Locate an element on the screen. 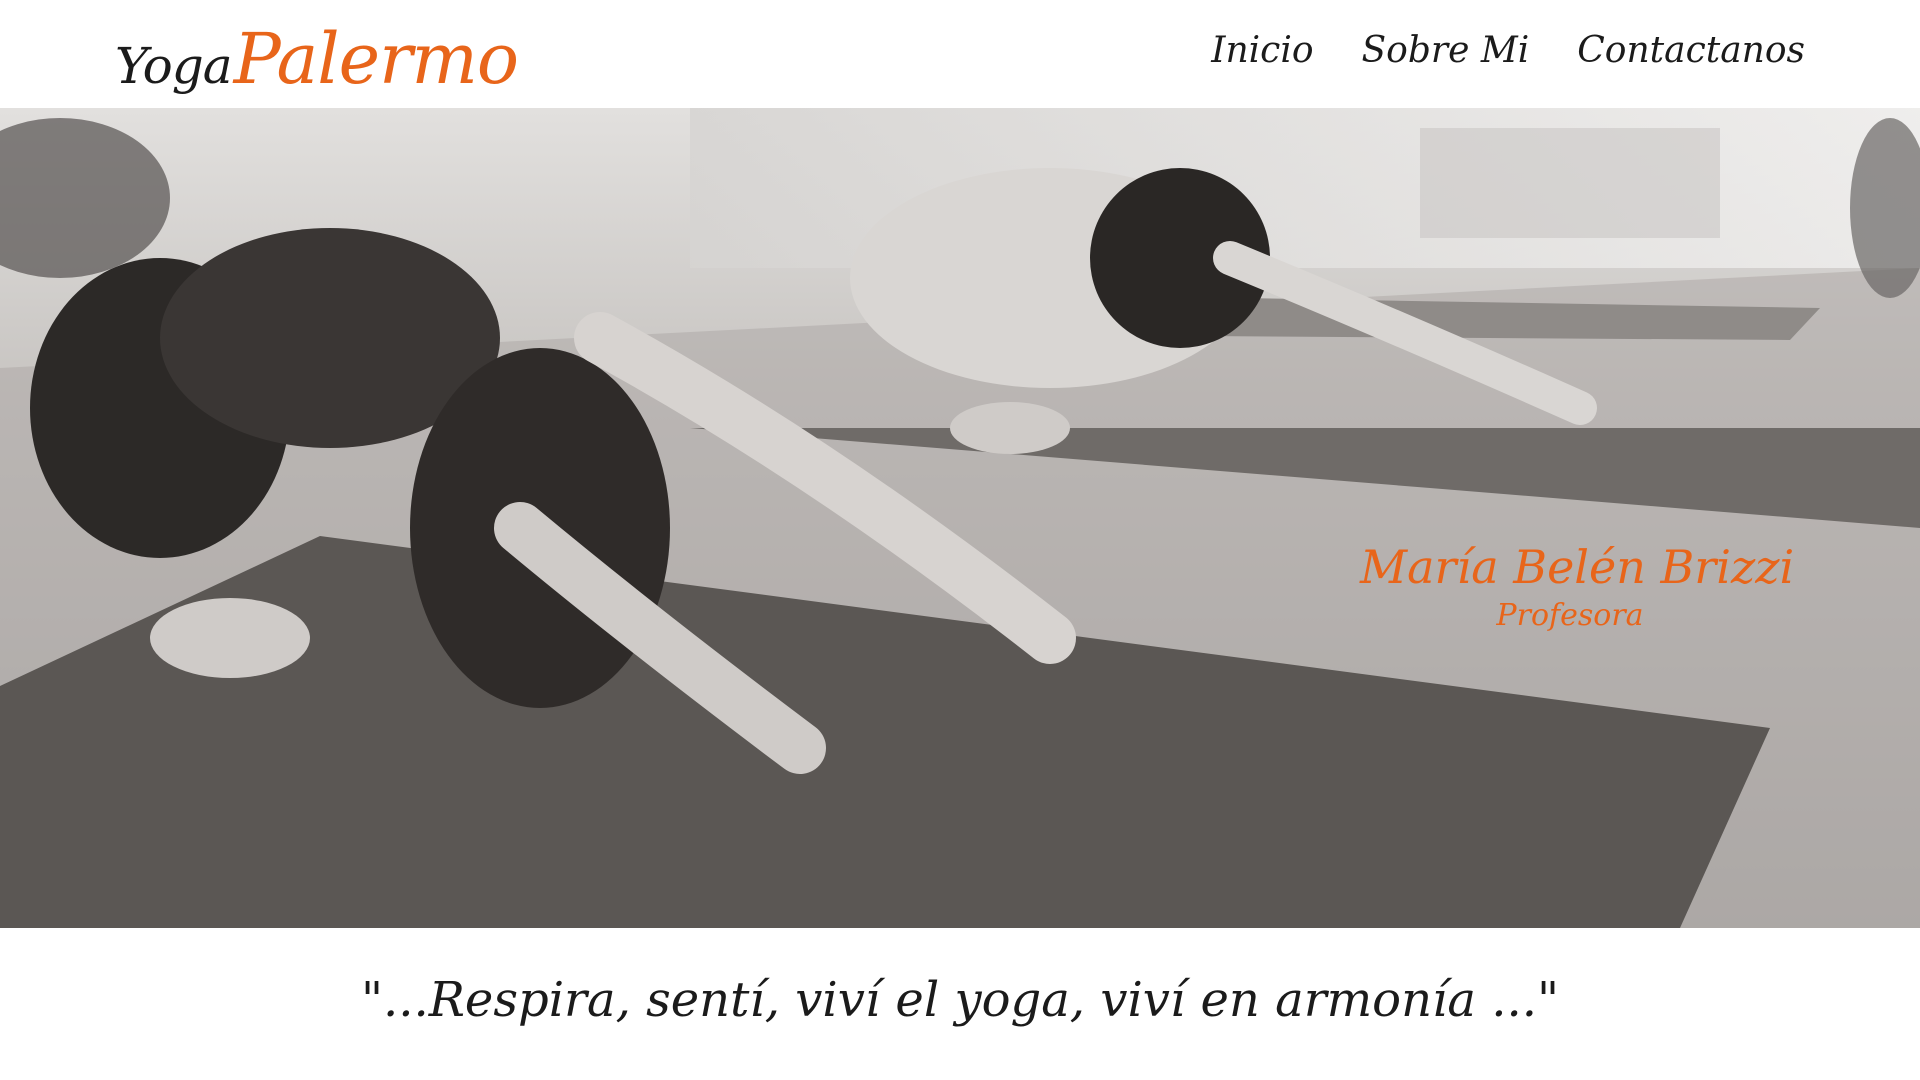  site-header: Yoga Palermo Inicio Sobre Mi Contactanos is located at coordinates (960, 54).